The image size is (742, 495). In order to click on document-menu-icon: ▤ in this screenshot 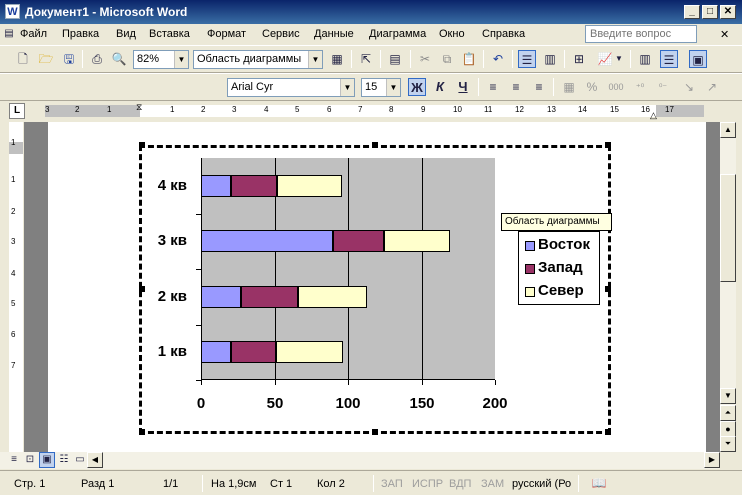, I will do `click(9, 34)`.